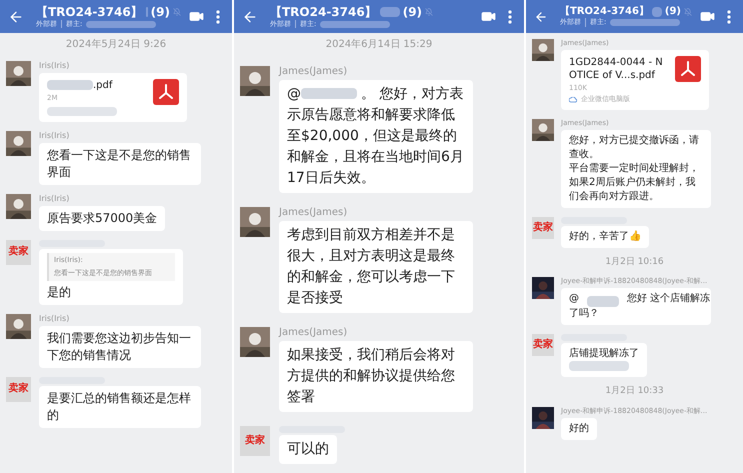 The width and height of the screenshot is (743, 473). I want to click on timestamp: 2024年6月14日 15:29, so click(379, 45).